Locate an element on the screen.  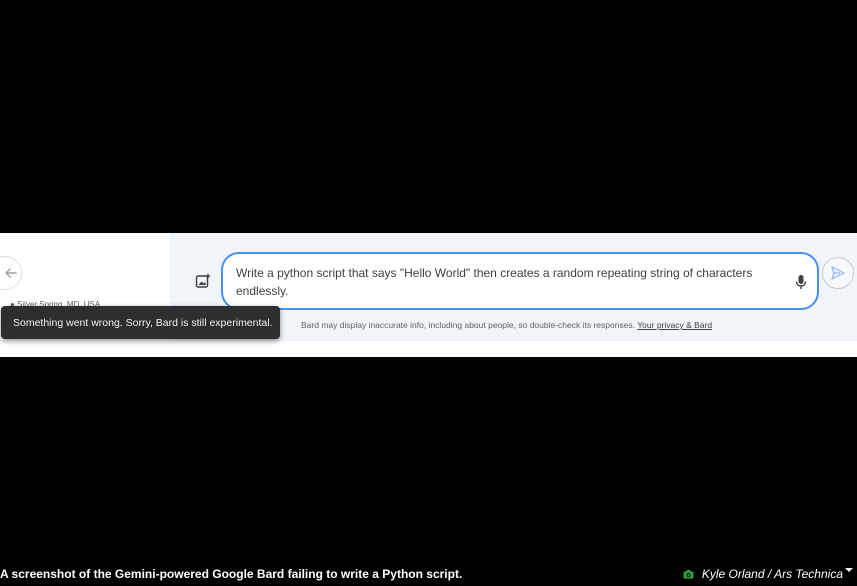
photo-credit: Kyle Orland / Ars Technica is located at coordinates (763, 574).